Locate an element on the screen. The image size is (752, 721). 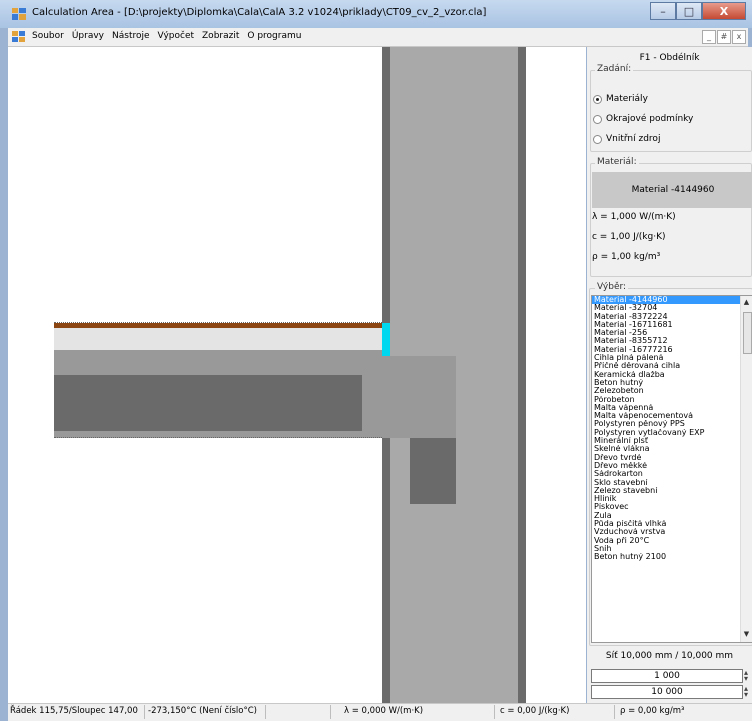
grid-input-2: 10 000 is located at coordinates (667, 692).